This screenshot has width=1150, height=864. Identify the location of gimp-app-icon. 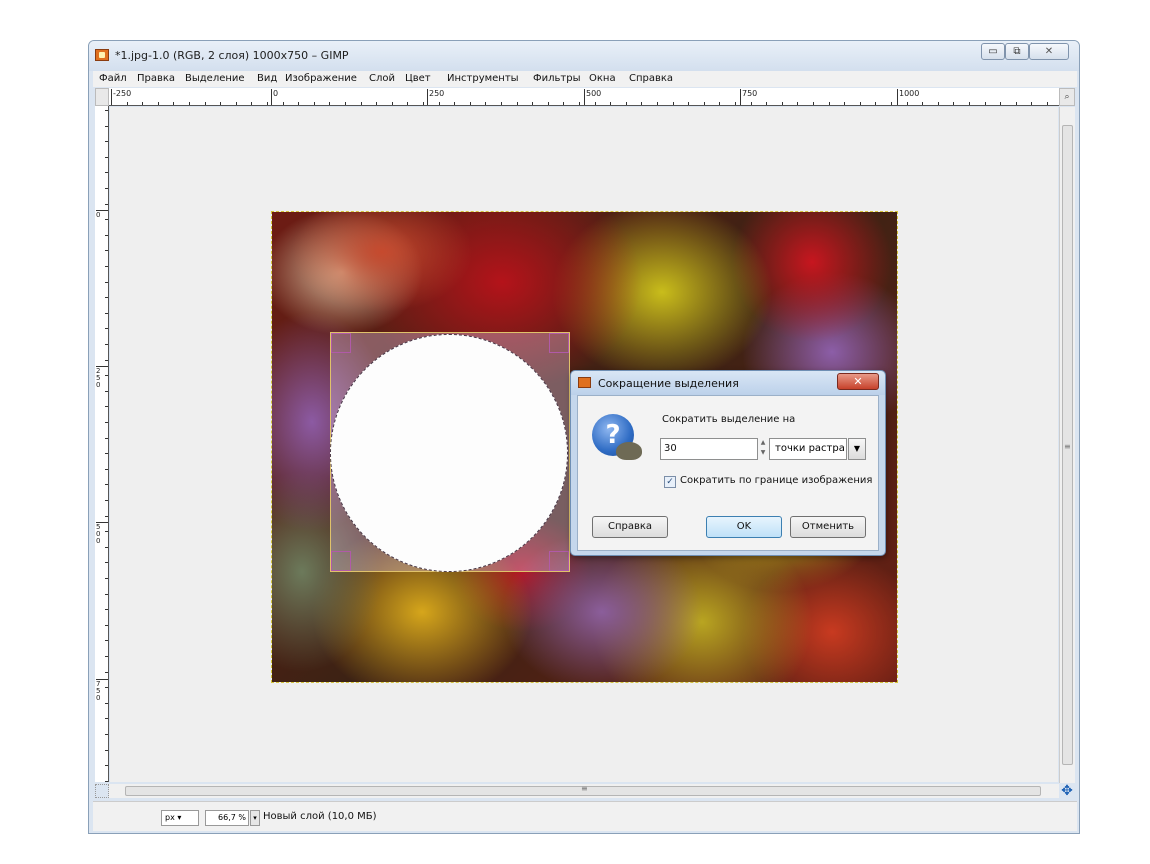
(102, 55).